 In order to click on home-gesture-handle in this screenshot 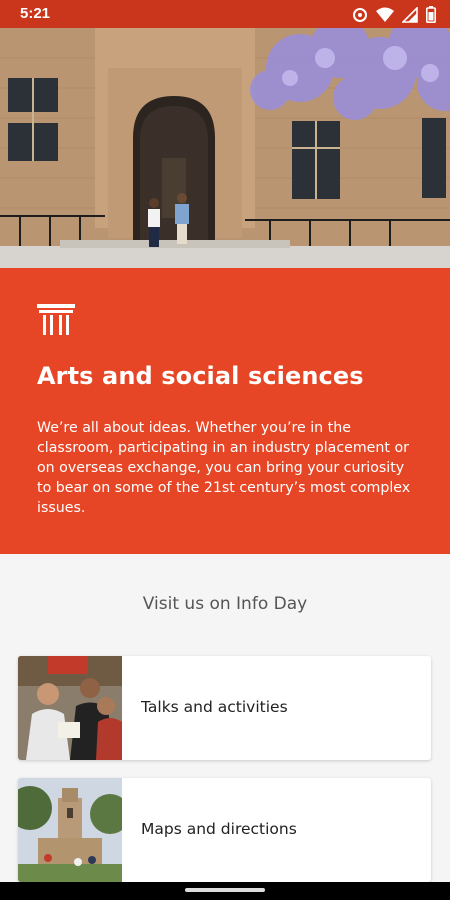, I will do `click(225, 890)`.